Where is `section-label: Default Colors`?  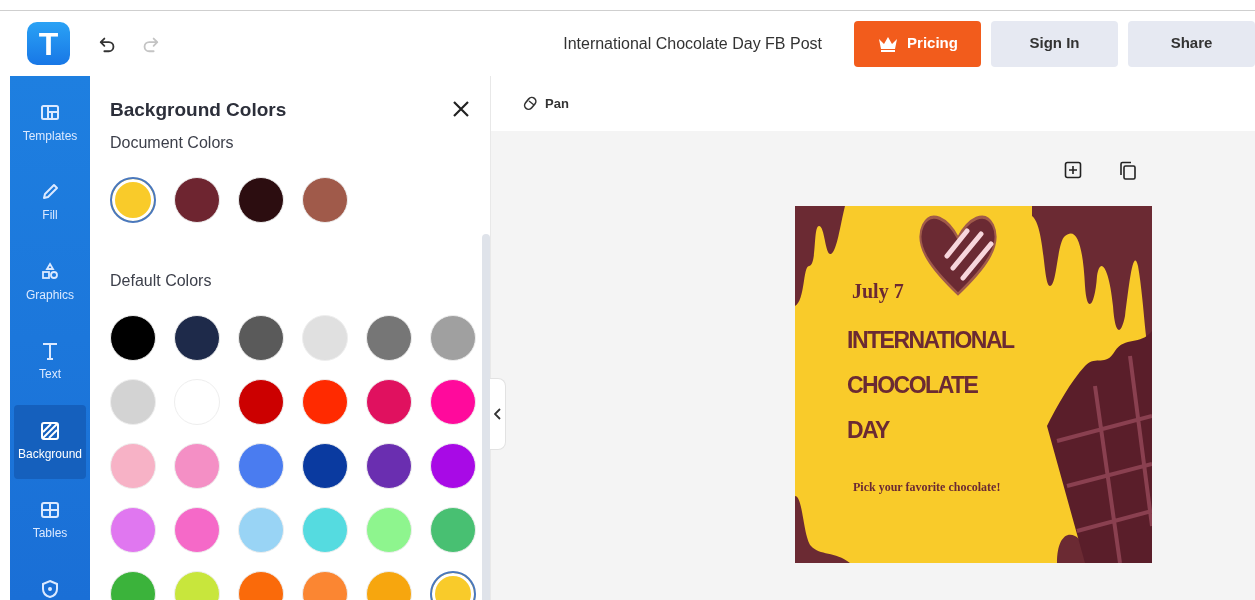
section-label: Default Colors is located at coordinates (161, 280).